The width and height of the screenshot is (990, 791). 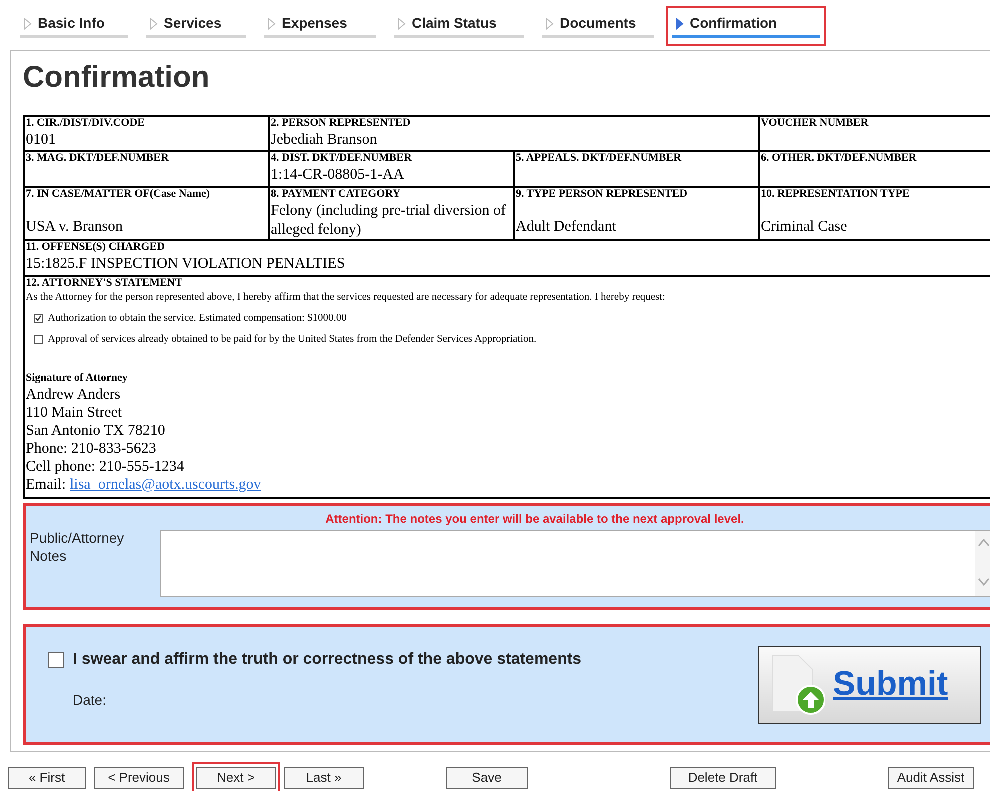 What do you see at coordinates (567, 227) in the screenshot?
I see `field-value: Adult Defendant` at bounding box center [567, 227].